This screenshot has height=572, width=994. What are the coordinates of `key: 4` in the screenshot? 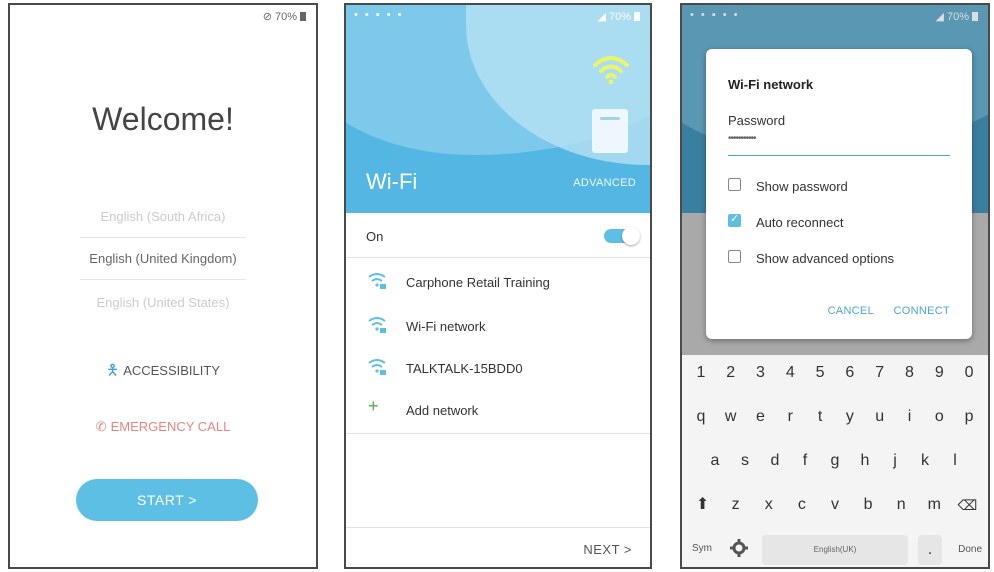 It's located at (790, 373).